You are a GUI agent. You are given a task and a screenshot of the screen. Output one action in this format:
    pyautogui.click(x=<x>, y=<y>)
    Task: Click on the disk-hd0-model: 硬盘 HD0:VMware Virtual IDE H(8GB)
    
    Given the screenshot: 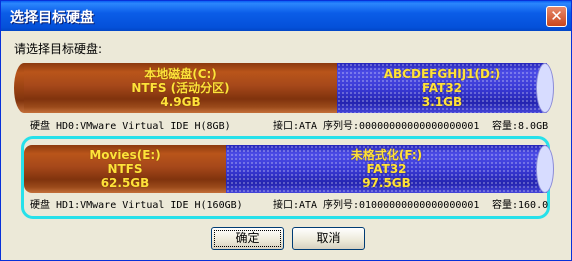 What is the action you would take?
    pyautogui.click(x=130, y=126)
    